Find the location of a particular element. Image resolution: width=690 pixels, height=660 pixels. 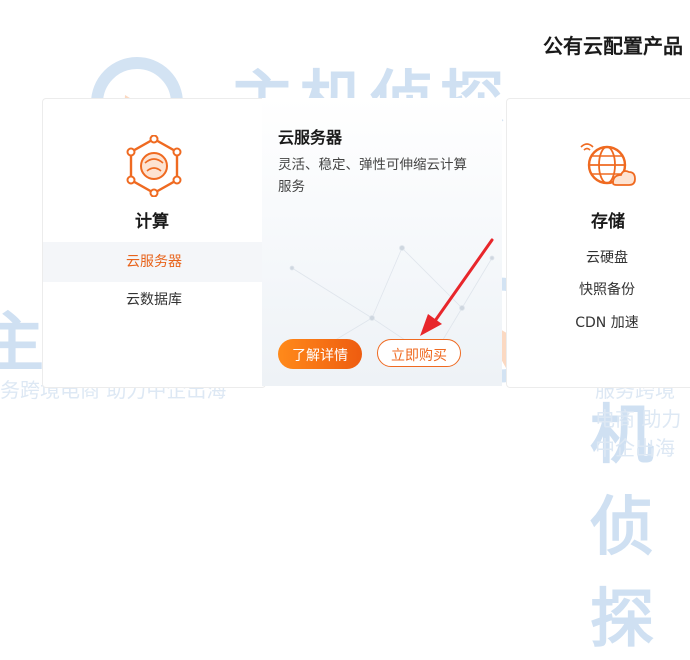

menu-item-cloud-database: 云数据库 is located at coordinates (154, 300).